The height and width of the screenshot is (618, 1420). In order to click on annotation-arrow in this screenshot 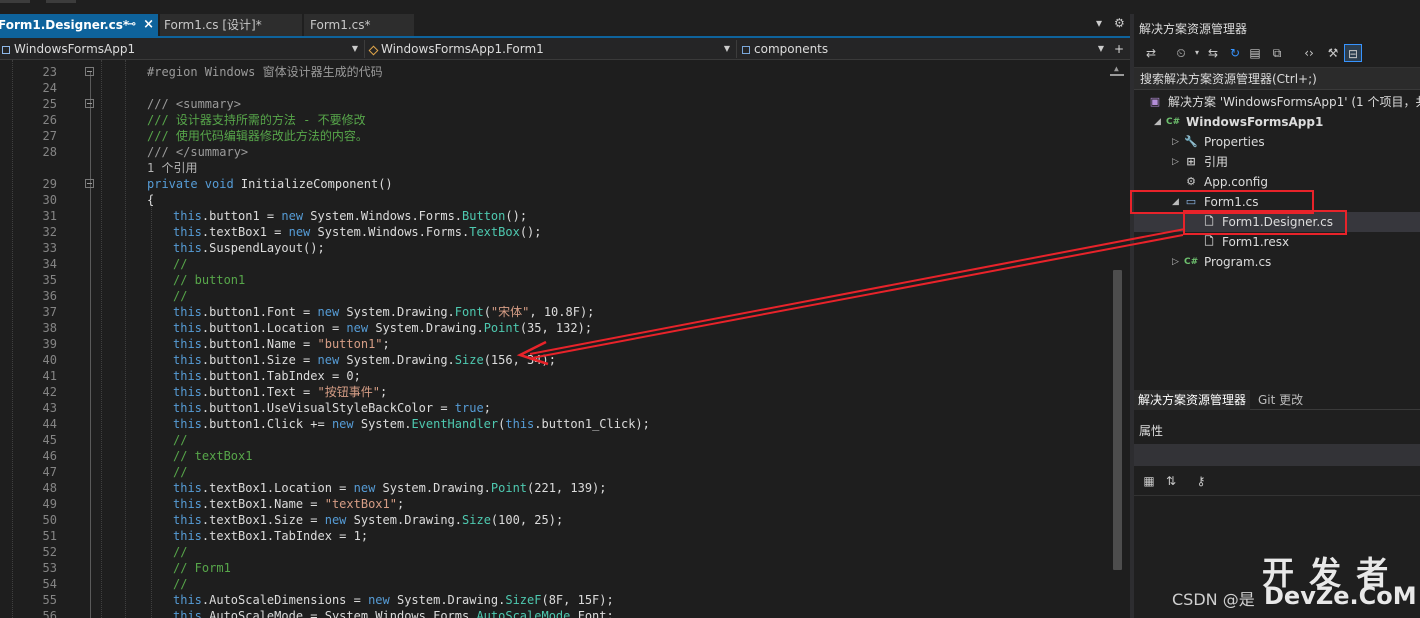, I will do `click(851, 297)`.